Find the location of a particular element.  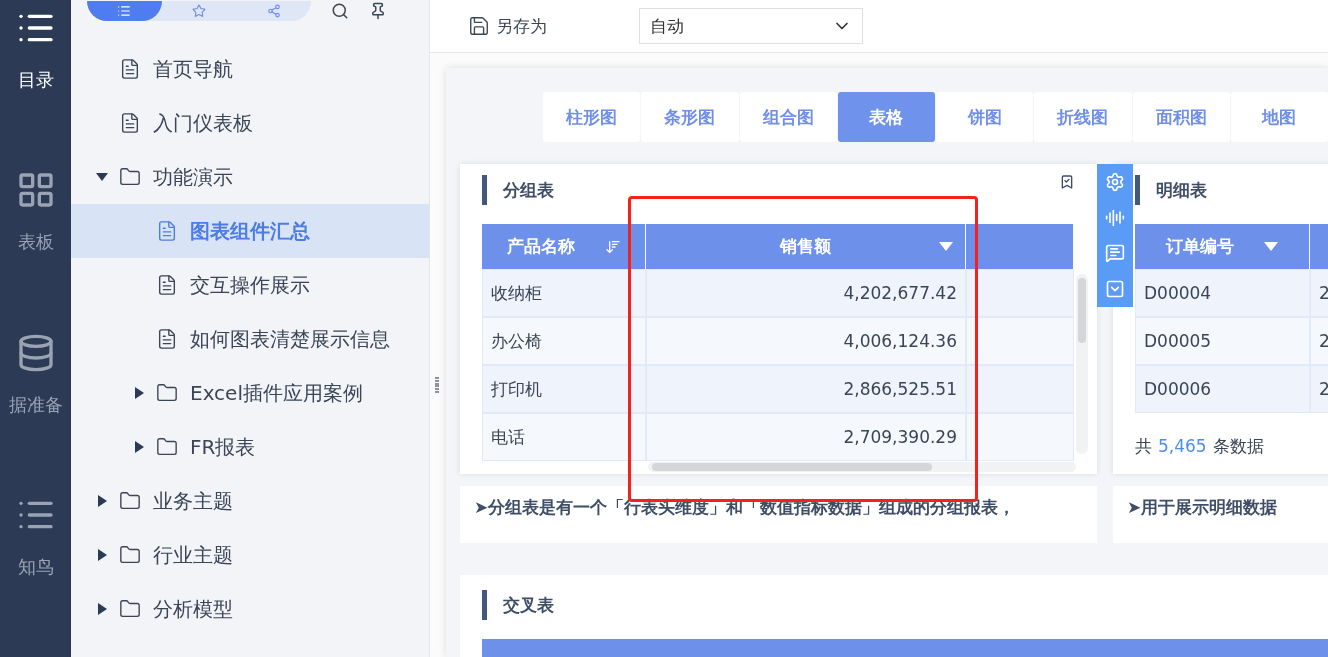

save-as-button: 另存为 is located at coordinates (507, 26).